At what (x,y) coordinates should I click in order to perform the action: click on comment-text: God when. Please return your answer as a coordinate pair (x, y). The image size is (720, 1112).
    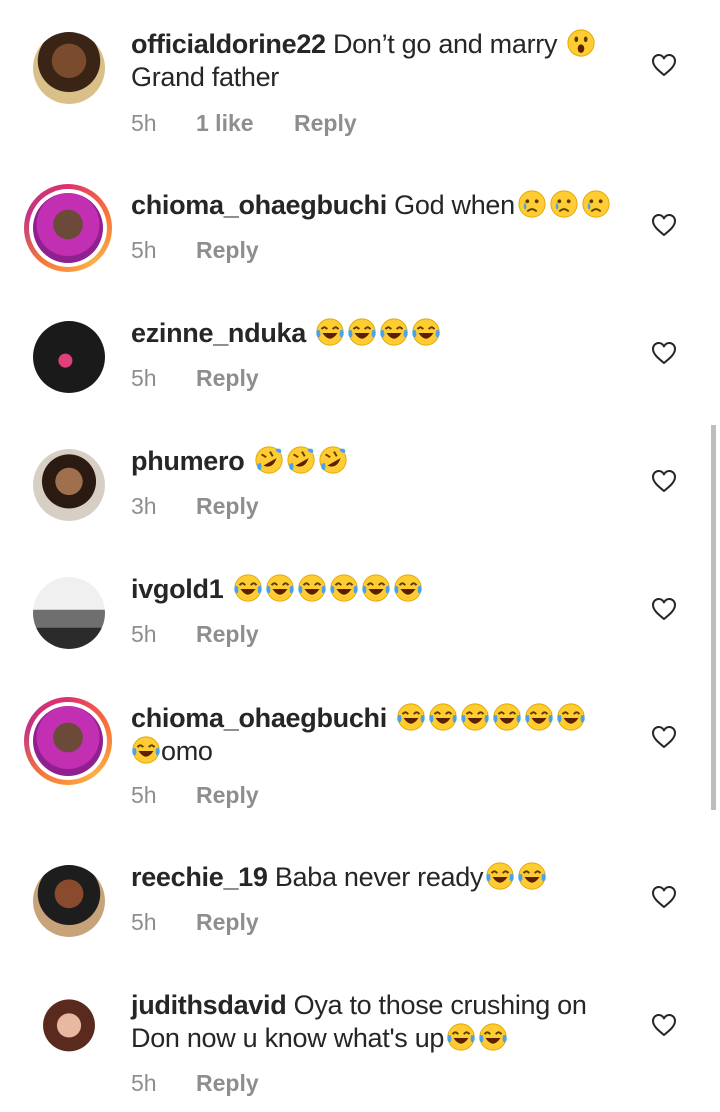
    Looking at the image, I should click on (450, 205).